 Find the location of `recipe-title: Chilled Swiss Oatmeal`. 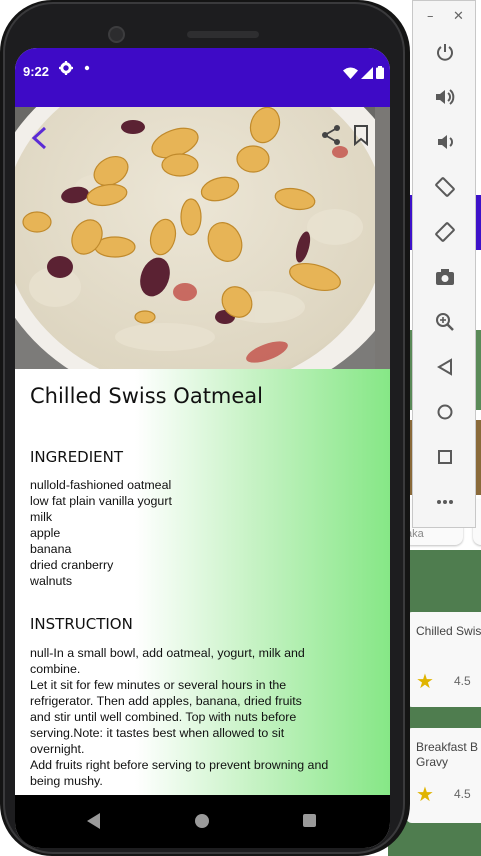

recipe-title: Chilled Swiss Oatmeal is located at coordinates (147, 396).